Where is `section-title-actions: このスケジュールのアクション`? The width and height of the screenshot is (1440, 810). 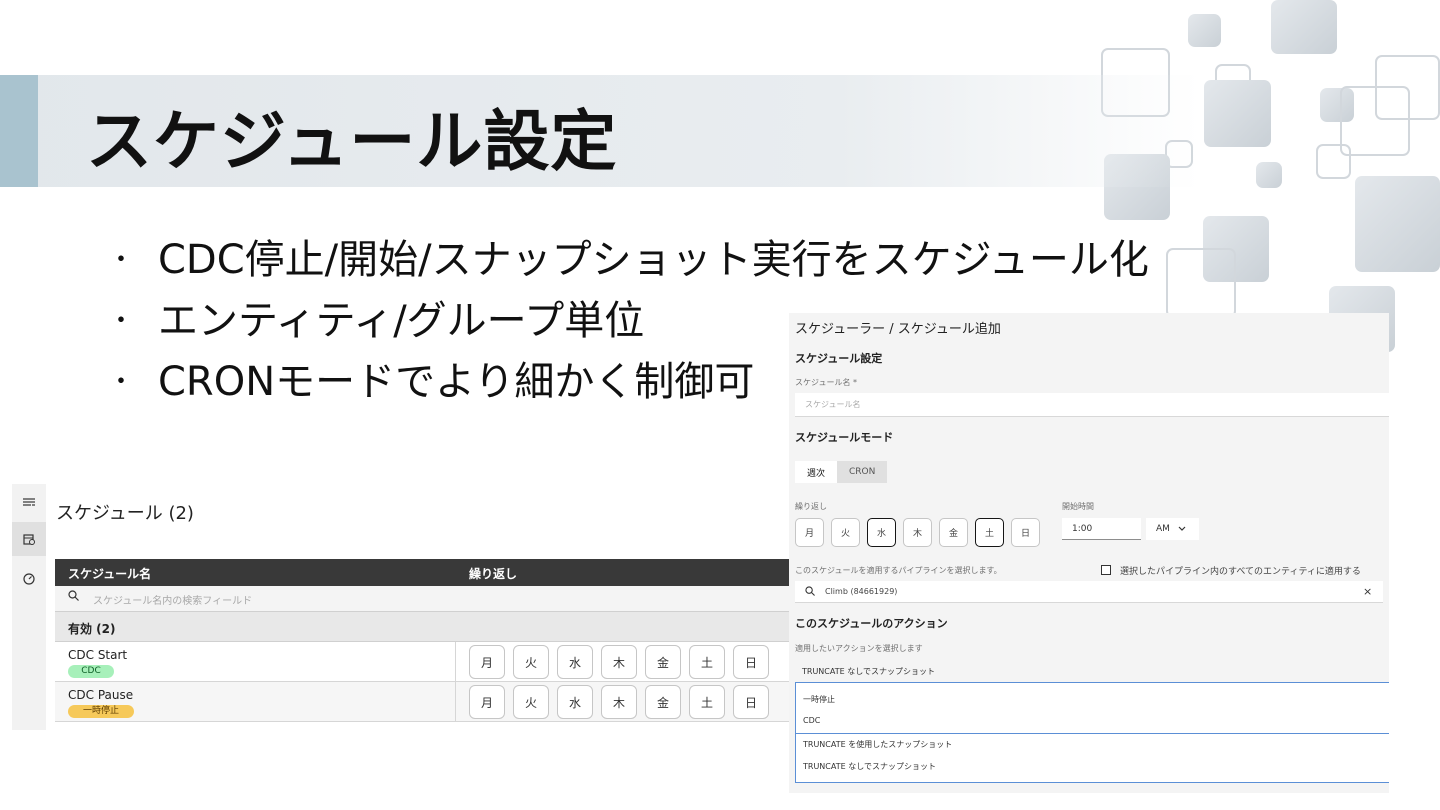 section-title-actions: このスケジュールのアクション is located at coordinates (871, 623).